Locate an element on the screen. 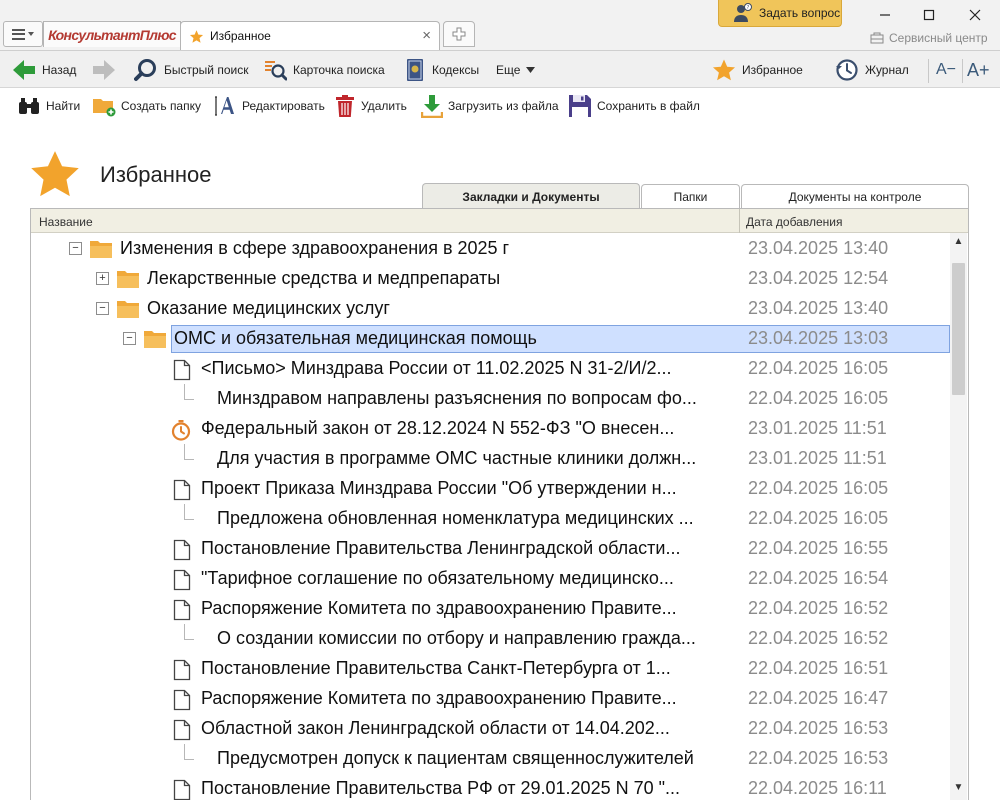  codes-button: Кодексы is located at coordinates (441, 70).